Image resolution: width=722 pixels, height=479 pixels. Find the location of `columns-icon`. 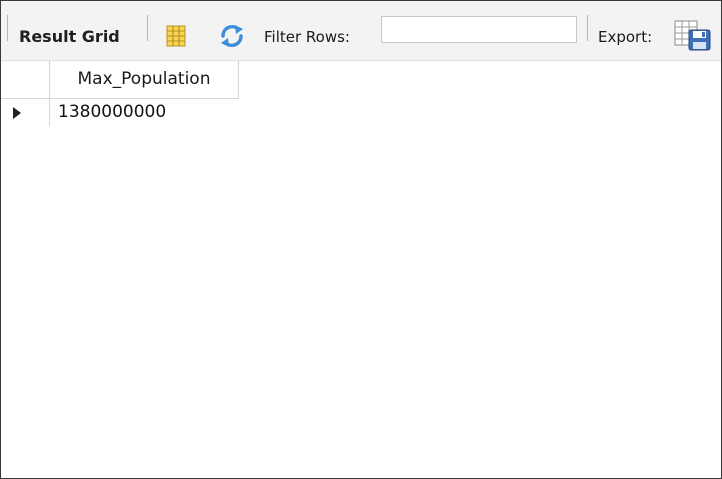

columns-icon is located at coordinates (176, 36).